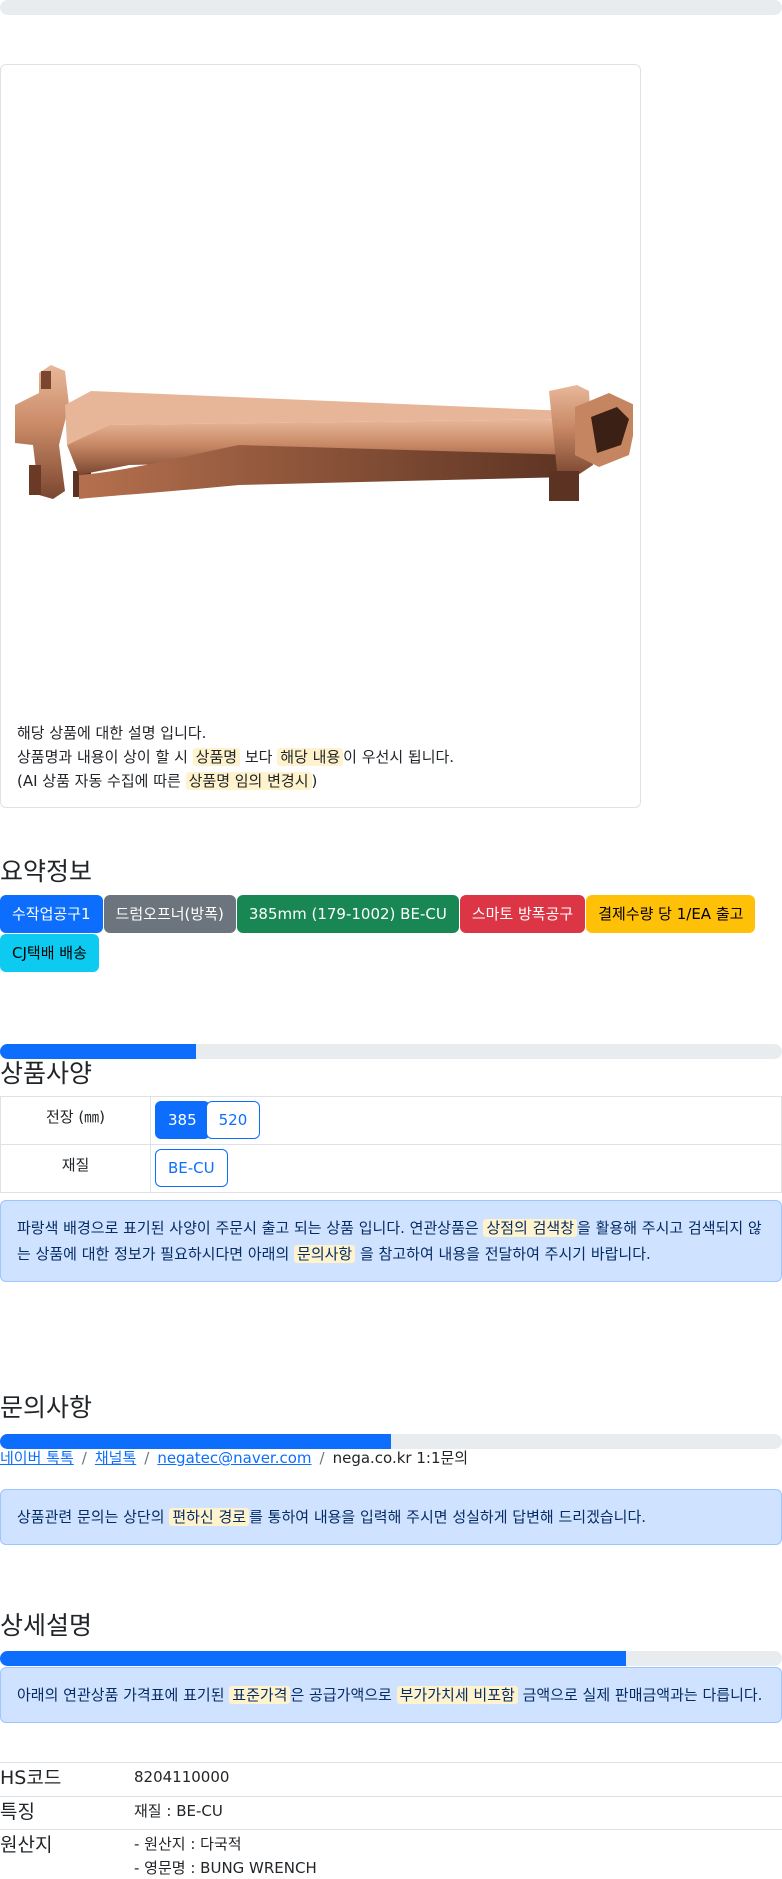  I want to click on alert-text: 를 통하여 내용을 입력해 주시면 성실하게 답변해 드리겠습니다., so click(448, 1517).